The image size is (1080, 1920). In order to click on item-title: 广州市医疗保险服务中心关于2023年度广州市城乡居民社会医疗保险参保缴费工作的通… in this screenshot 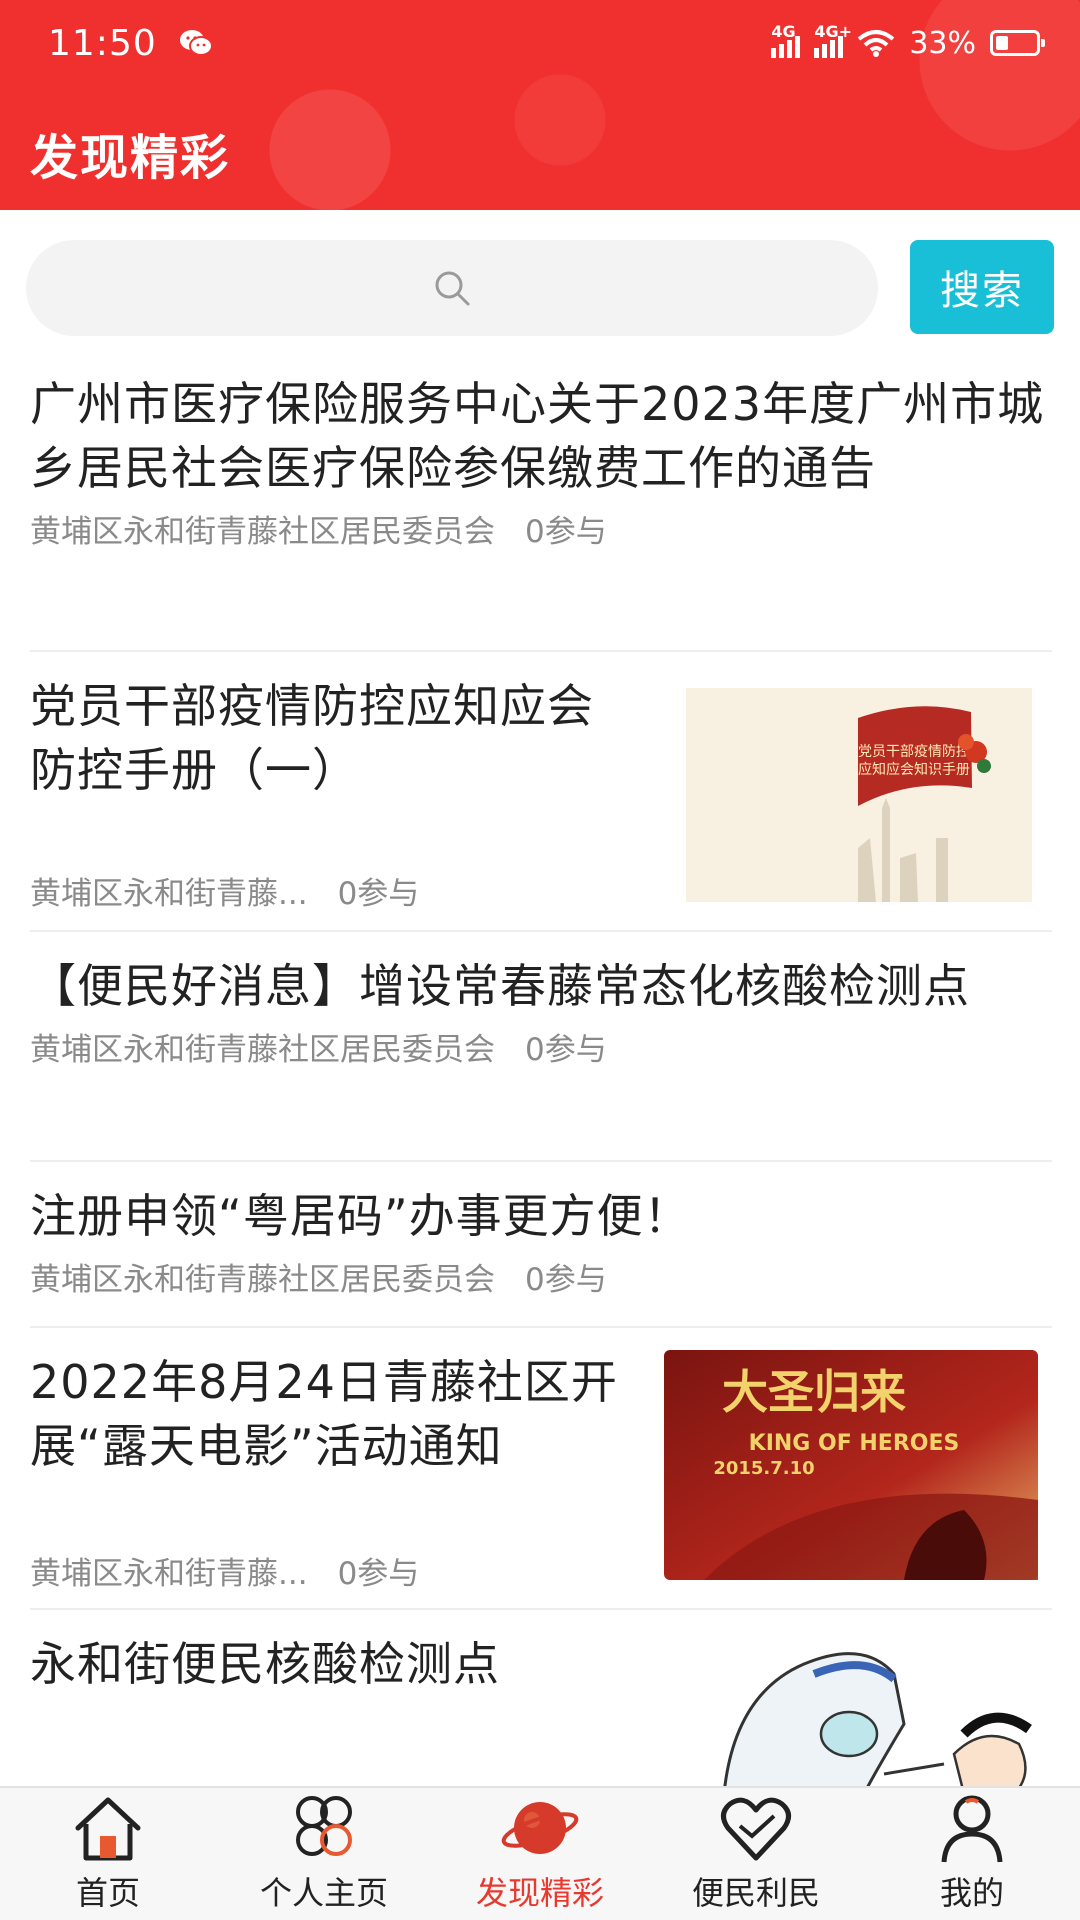, I will do `click(537, 436)`.